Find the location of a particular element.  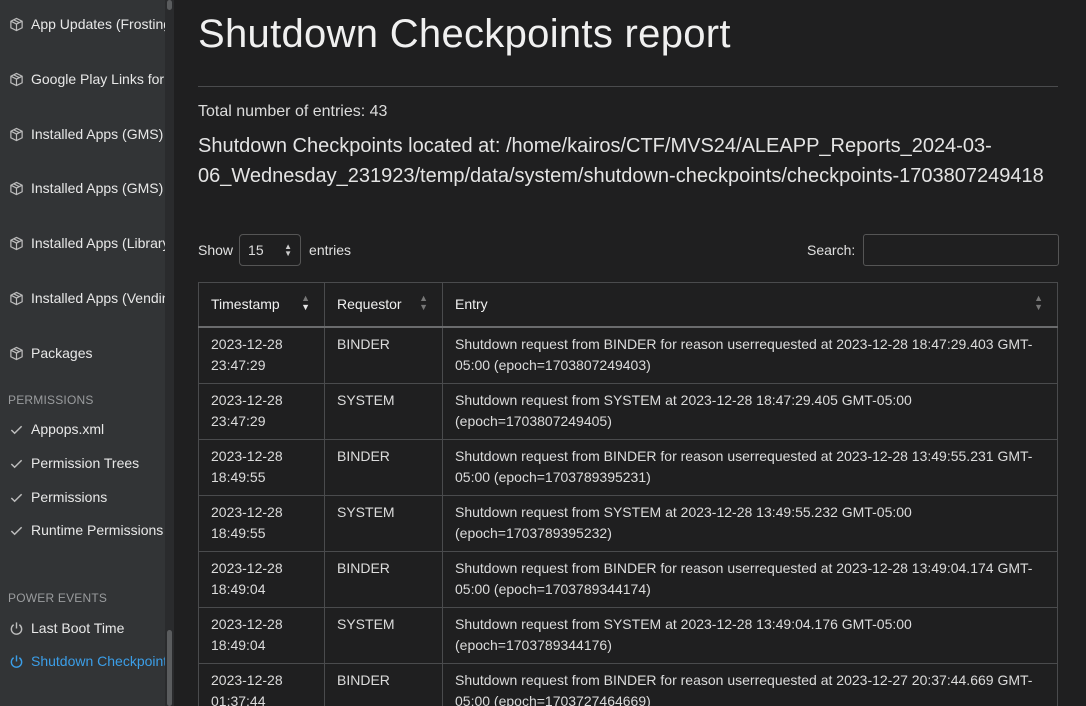

sidebar-item-installed-apps-library: Installed Apps (Library) is located at coordinates (82, 243).